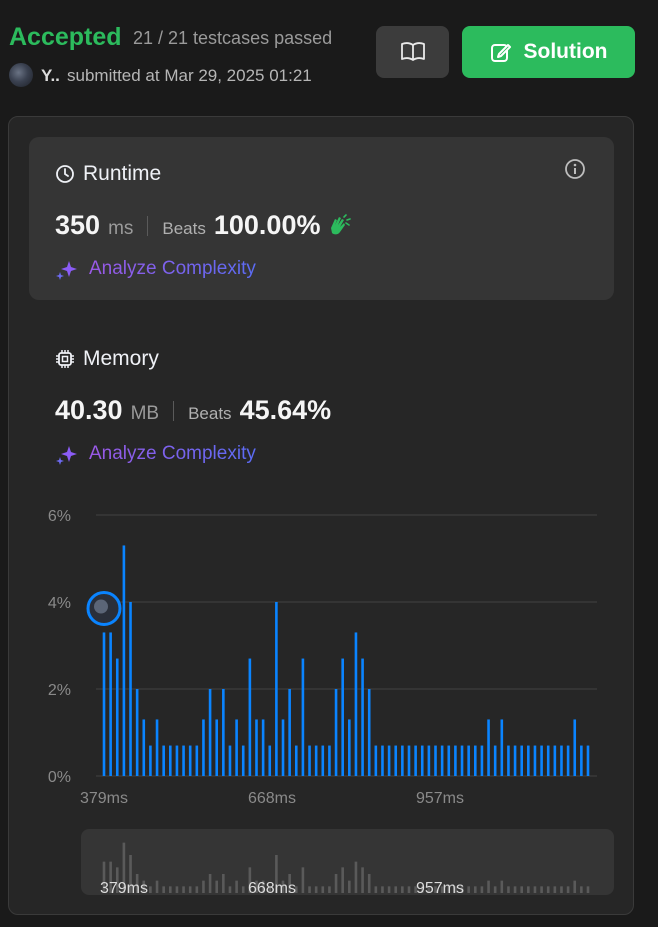  Describe the element at coordinates (272, 888) in the screenshot. I see `mini-x-tick-label: 668ms` at that location.